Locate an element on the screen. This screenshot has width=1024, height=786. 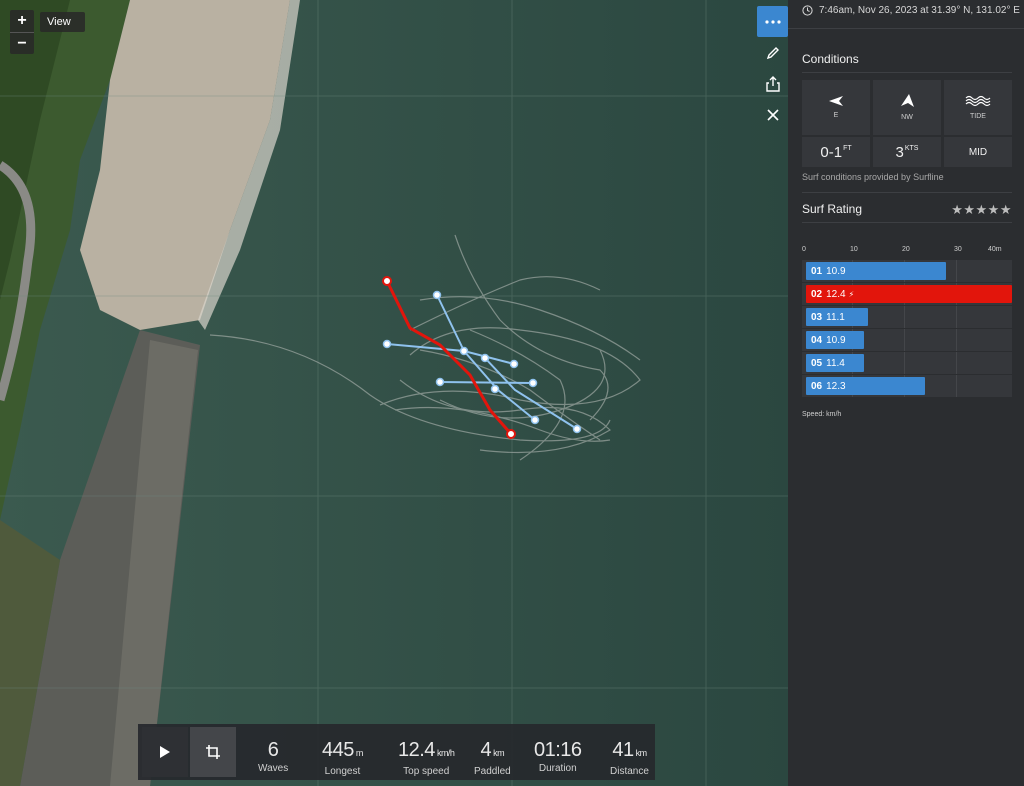
wind-direction-cell: NW is located at coordinates (907, 107).